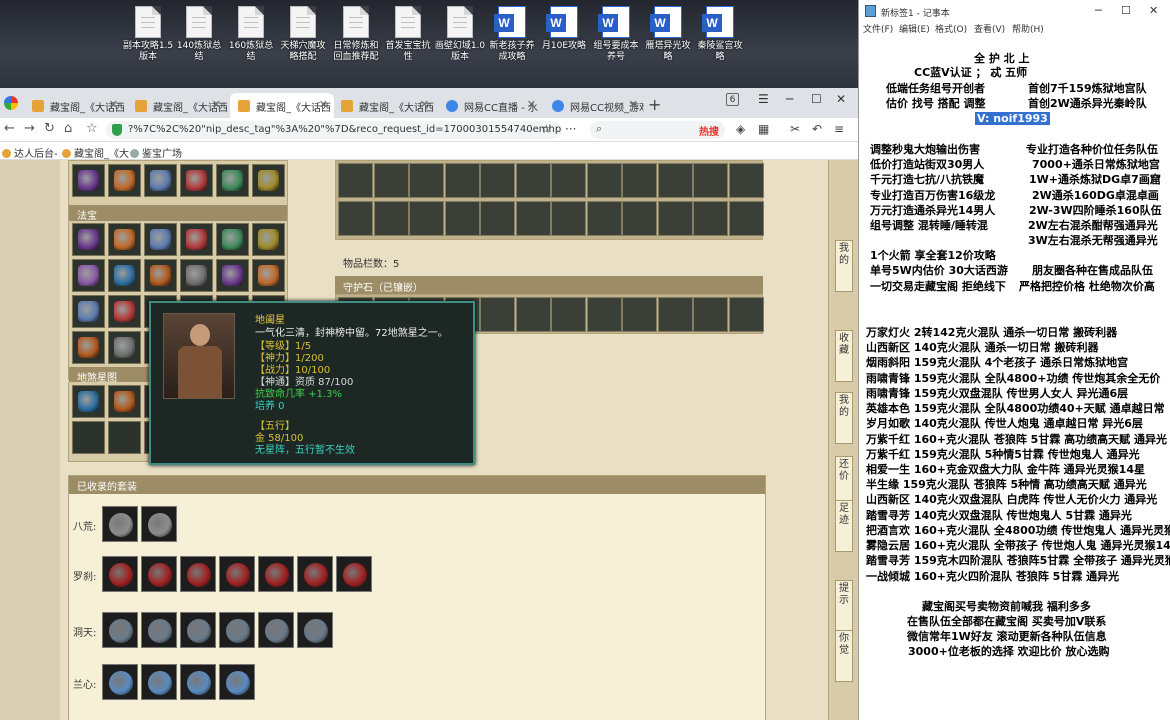 The image size is (1170, 720). I want to click on browser-menu-icon: ☰, so click(763, 99).